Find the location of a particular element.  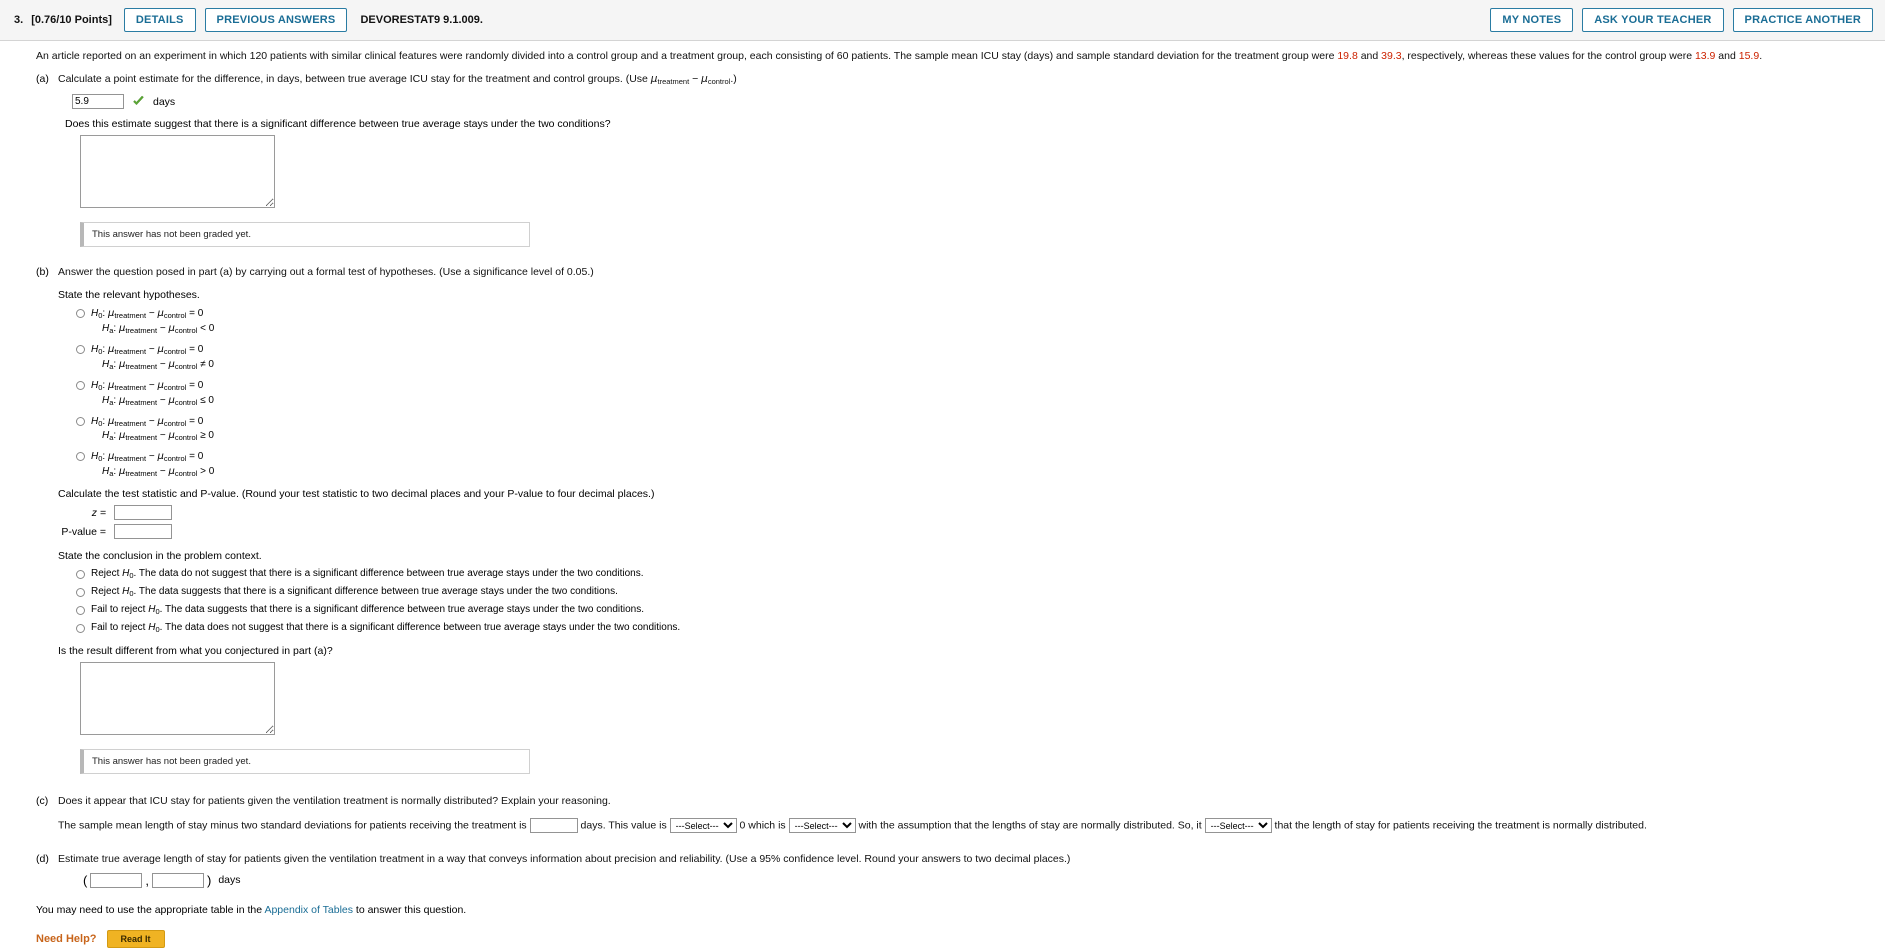

part-c-value-input is located at coordinates (553, 826).